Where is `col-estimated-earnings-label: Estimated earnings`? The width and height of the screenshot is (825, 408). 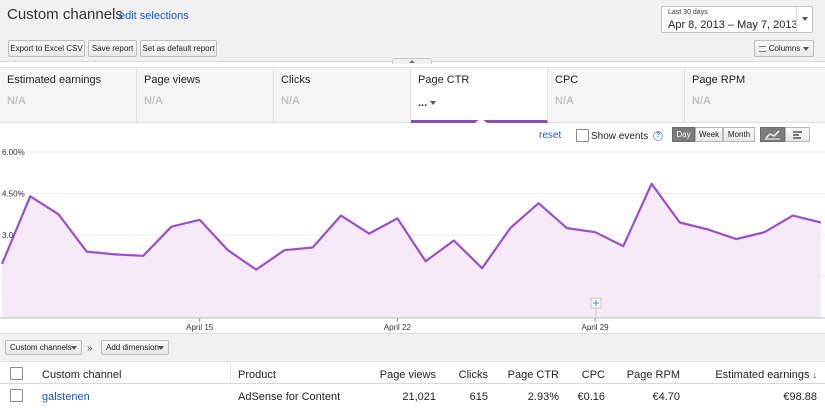 col-estimated-earnings-label: Estimated earnings is located at coordinates (762, 375).